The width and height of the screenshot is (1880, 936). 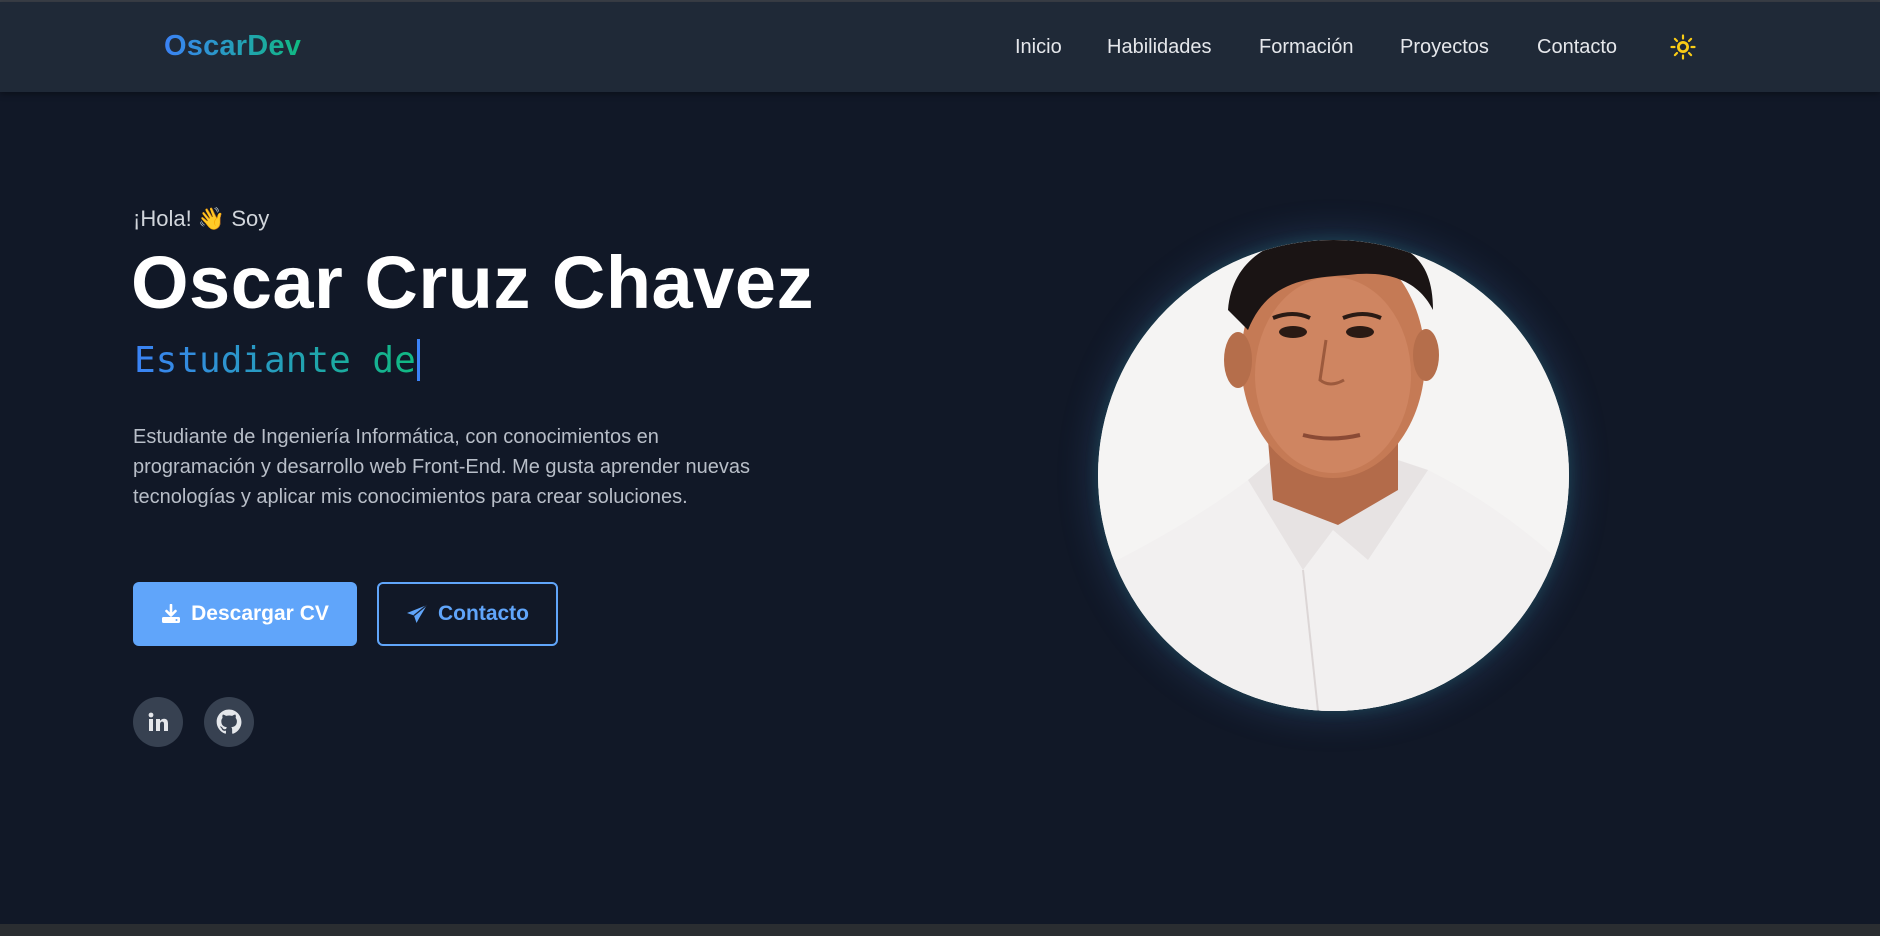 I want to click on nav-link-contacto: Contacto, so click(x=1577, y=47).